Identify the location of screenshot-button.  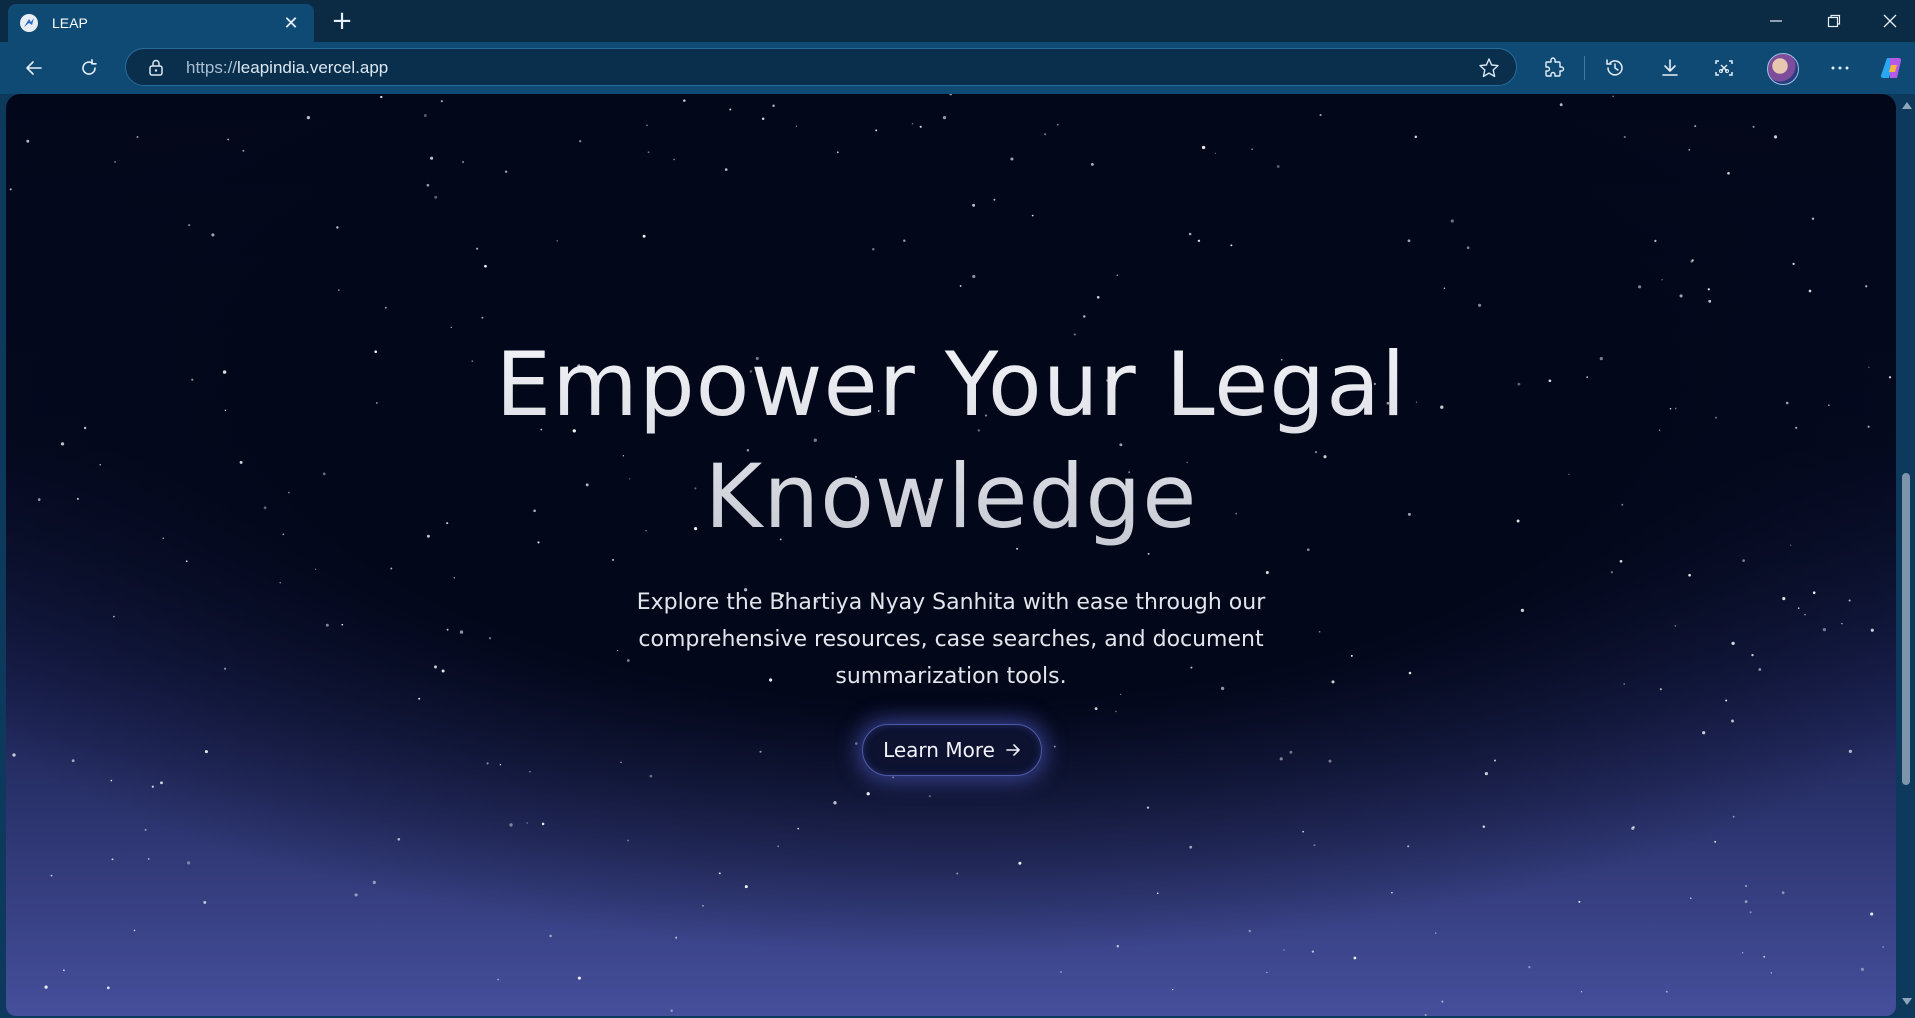
(1724, 68).